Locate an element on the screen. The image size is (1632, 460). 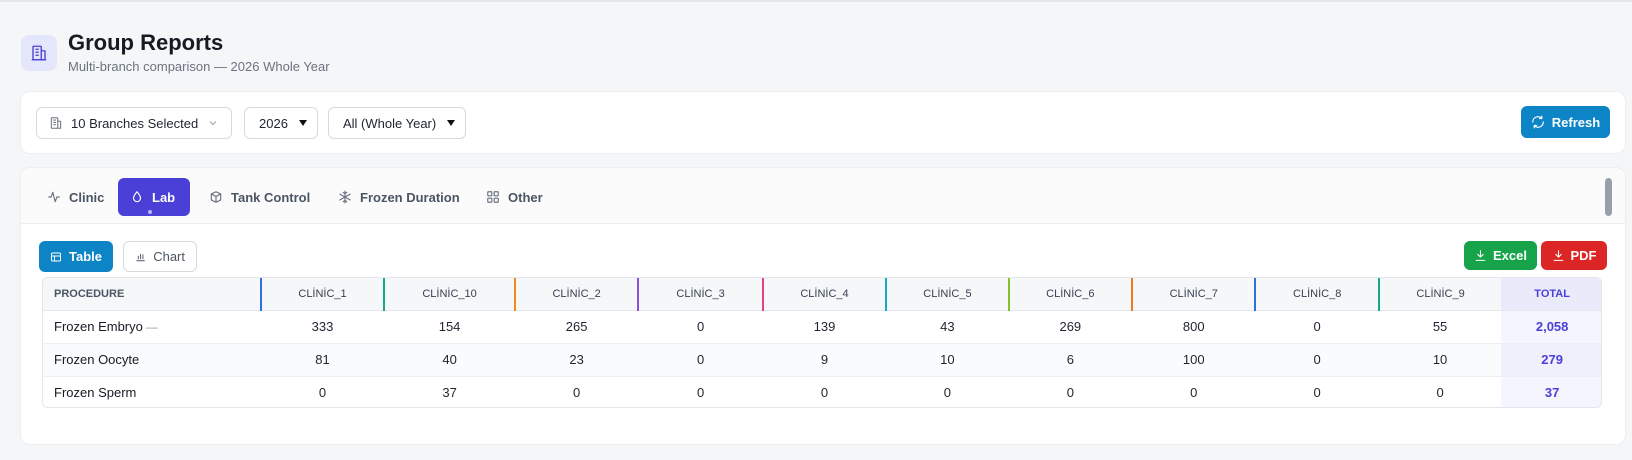
column-header-clinic: CLİNİC_2 is located at coordinates (576, 294).